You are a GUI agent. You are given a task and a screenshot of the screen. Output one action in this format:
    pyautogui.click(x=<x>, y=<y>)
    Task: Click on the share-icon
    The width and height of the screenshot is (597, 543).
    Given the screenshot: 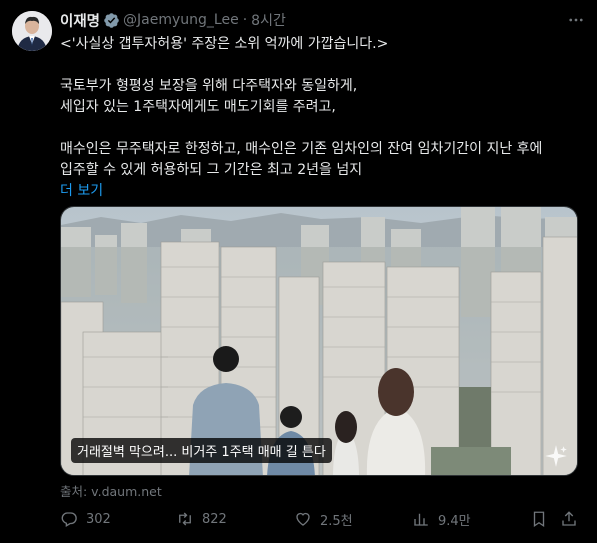 What is the action you would take?
    pyautogui.click(x=569, y=518)
    